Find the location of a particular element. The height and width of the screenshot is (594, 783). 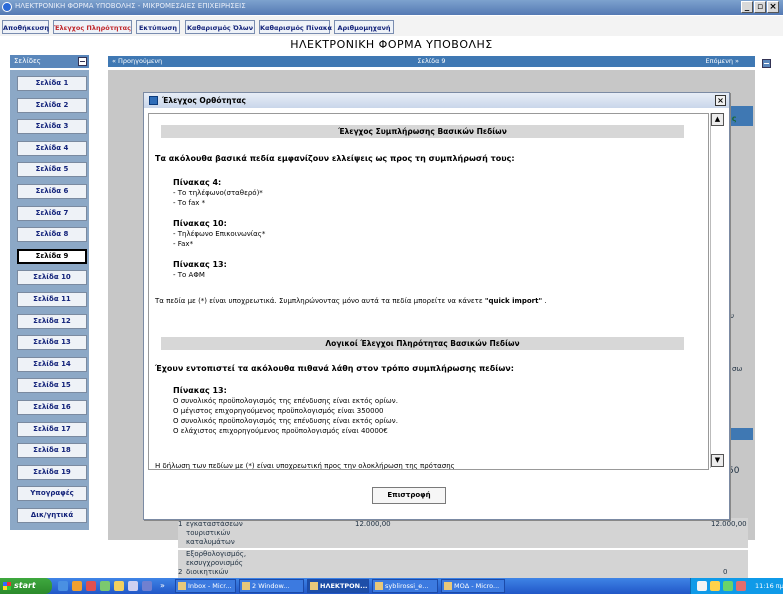

dialog-title: Έλεγχος Ορθότητας is located at coordinates (204, 100).